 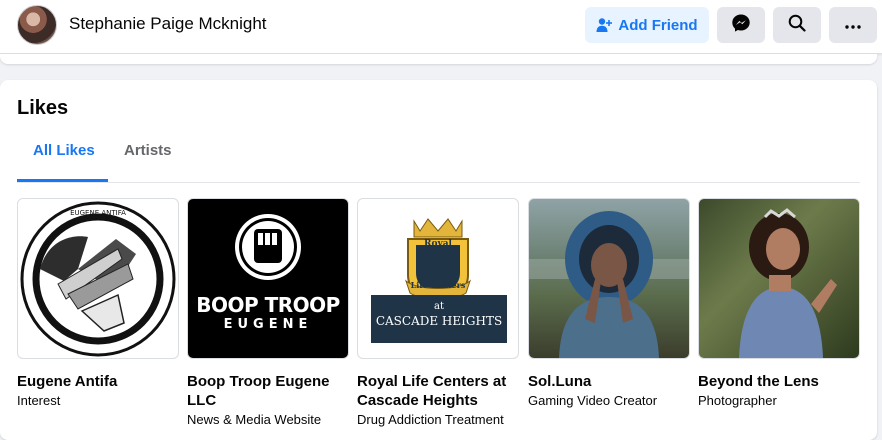 I want to click on message-button, so click(x=741, y=25).